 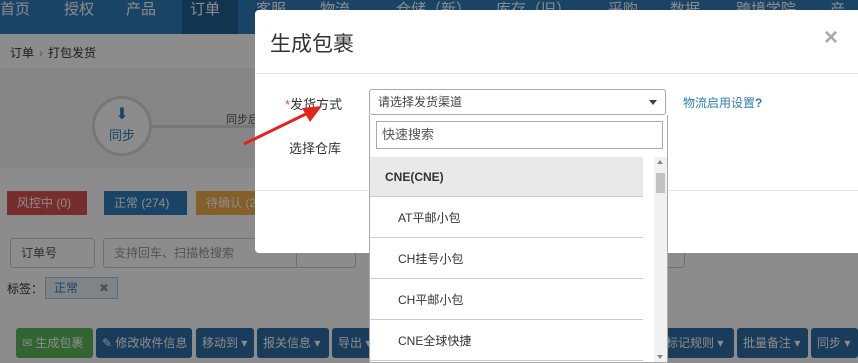 What do you see at coordinates (660, 183) in the screenshot?
I see `scroll-thumb` at bounding box center [660, 183].